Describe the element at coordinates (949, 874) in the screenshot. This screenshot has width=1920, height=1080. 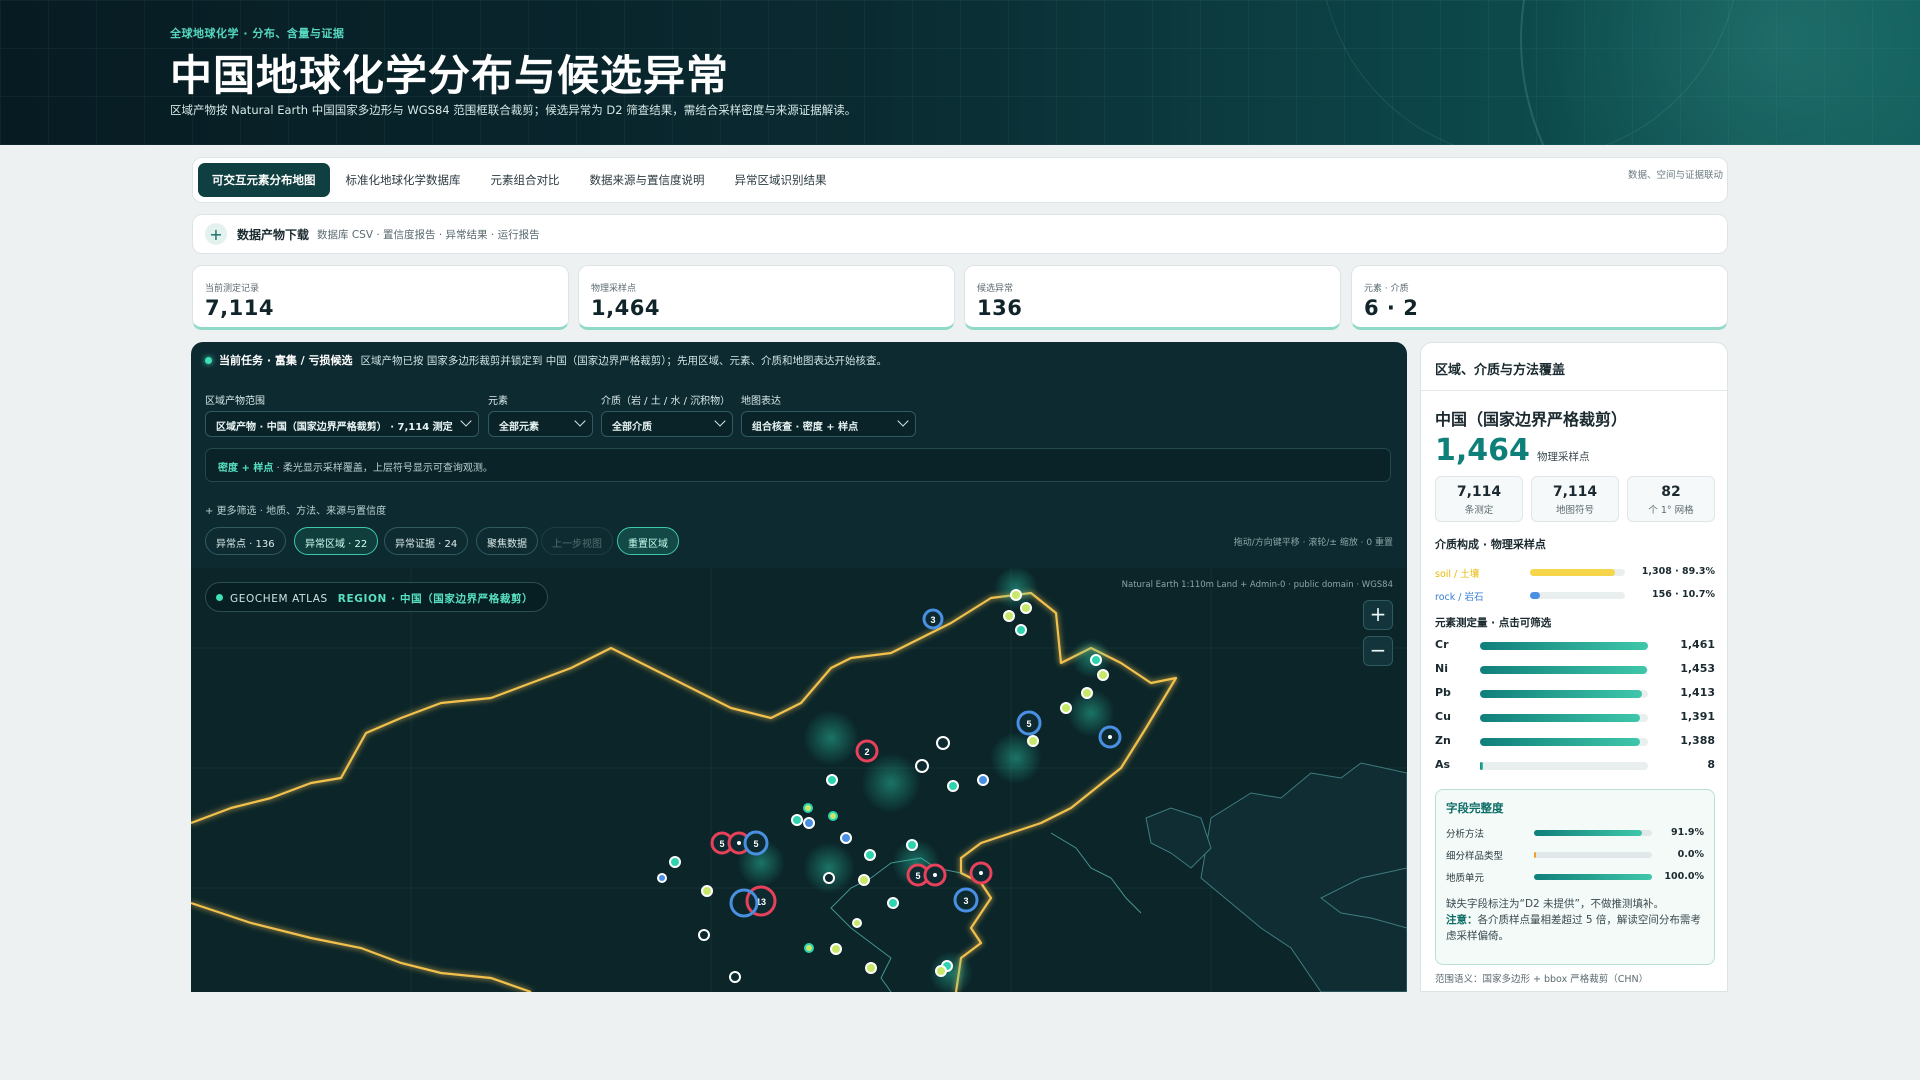
I see `cluster-badge-7: 5` at that location.